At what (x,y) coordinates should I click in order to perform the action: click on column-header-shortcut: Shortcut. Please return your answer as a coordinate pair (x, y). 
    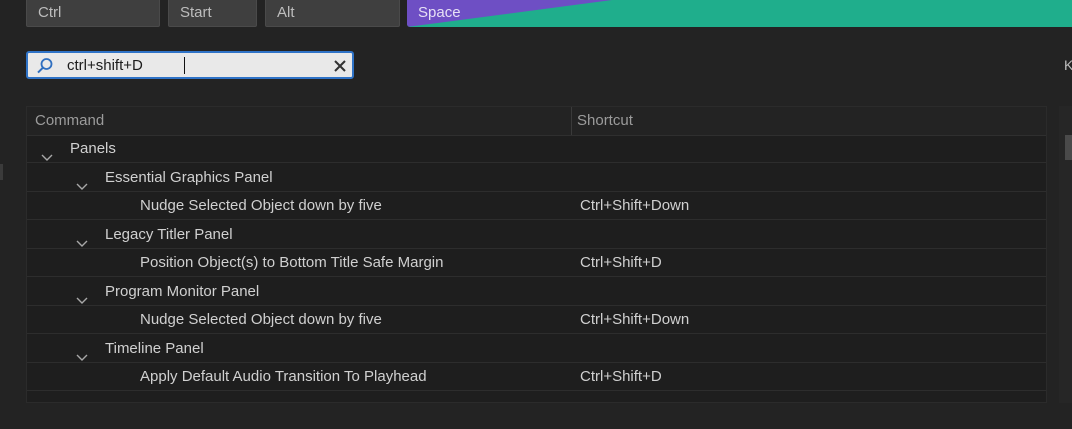
    Looking at the image, I should click on (605, 120).